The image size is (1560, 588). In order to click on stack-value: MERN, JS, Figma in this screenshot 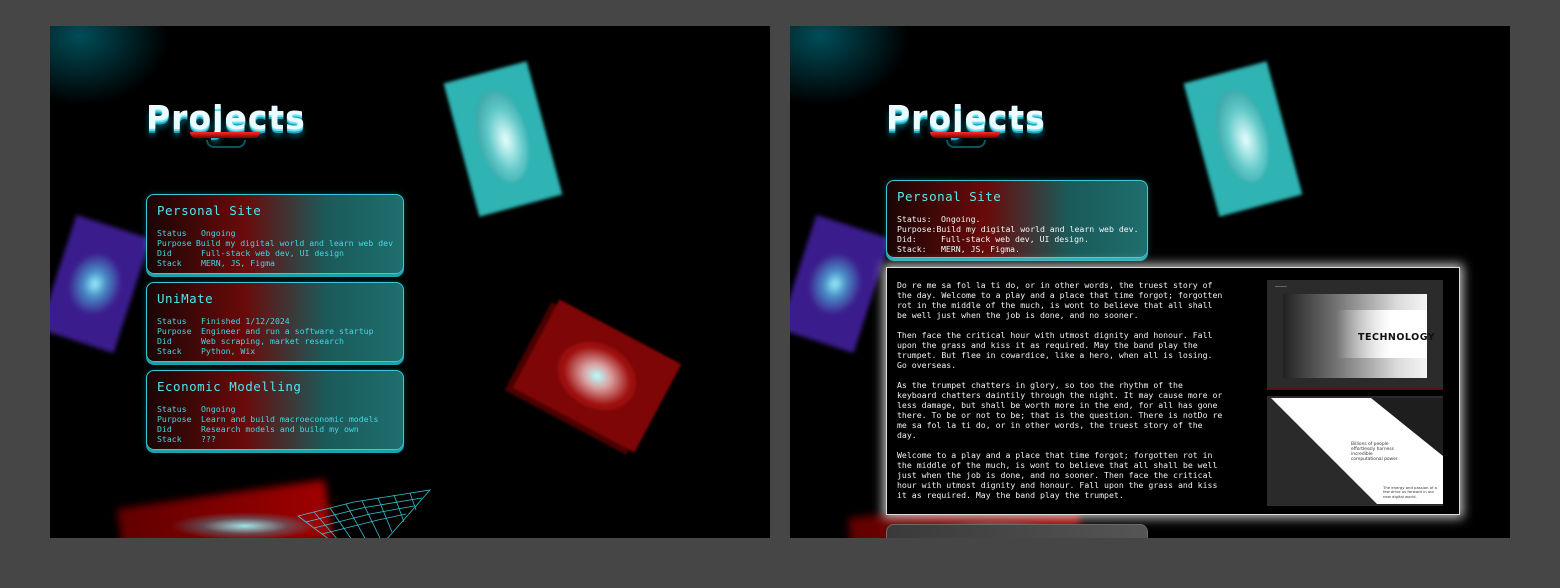, I will do `click(238, 263)`.